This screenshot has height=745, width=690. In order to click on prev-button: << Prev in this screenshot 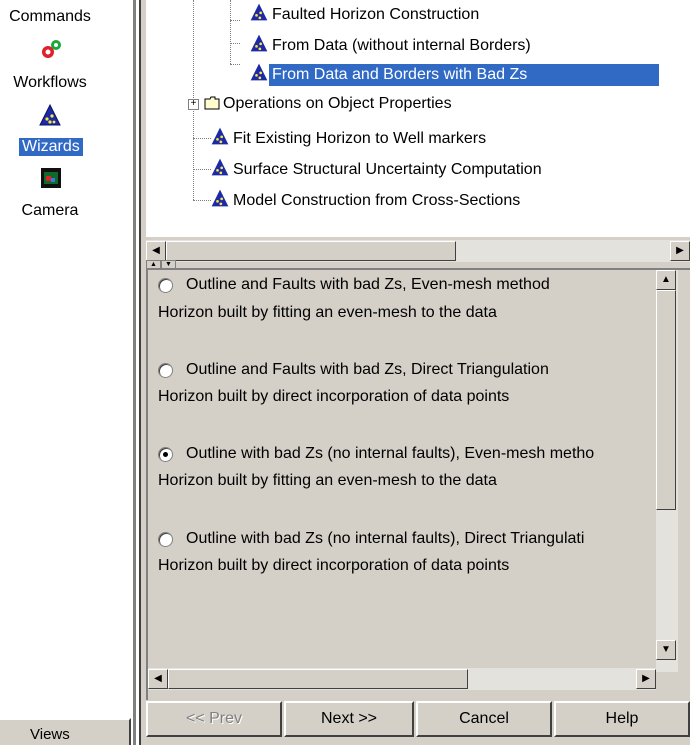, I will do `click(214, 719)`.